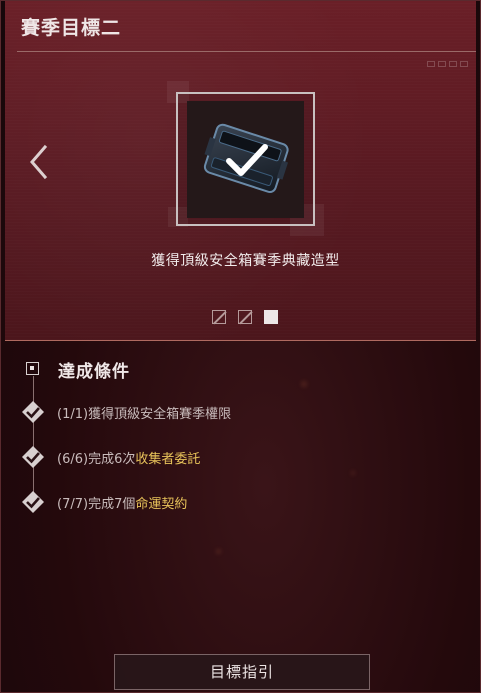  I want to click on condition-text: 完成6次, so click(112, 459).